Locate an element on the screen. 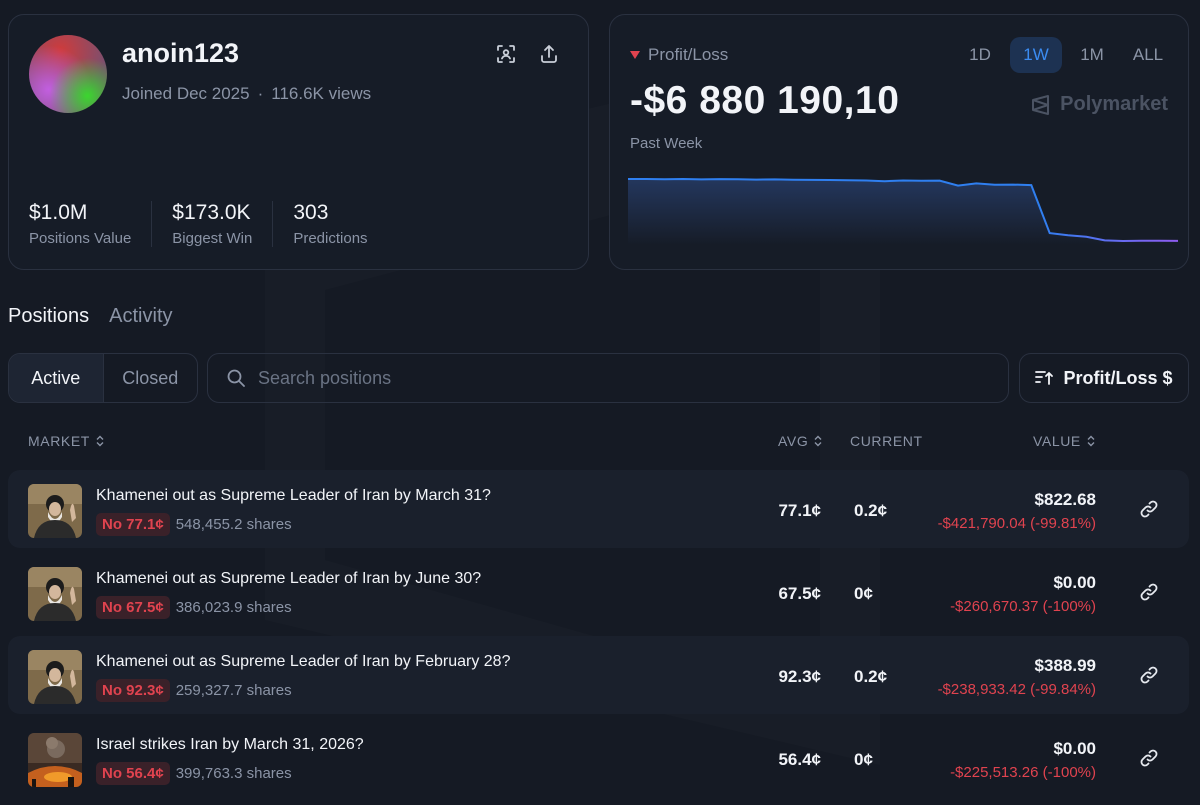 The height and width of the screenshot is (805, 1200). share-count: 548,455.2 shares is located at coordinates (233, 524).